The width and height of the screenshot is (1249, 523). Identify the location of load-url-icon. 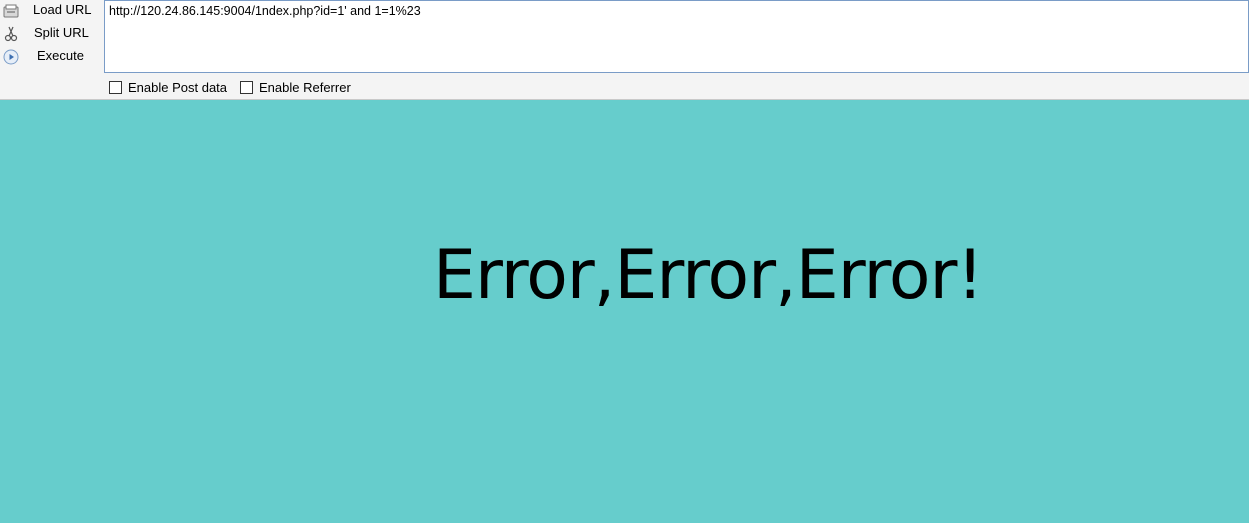
(11, 11).